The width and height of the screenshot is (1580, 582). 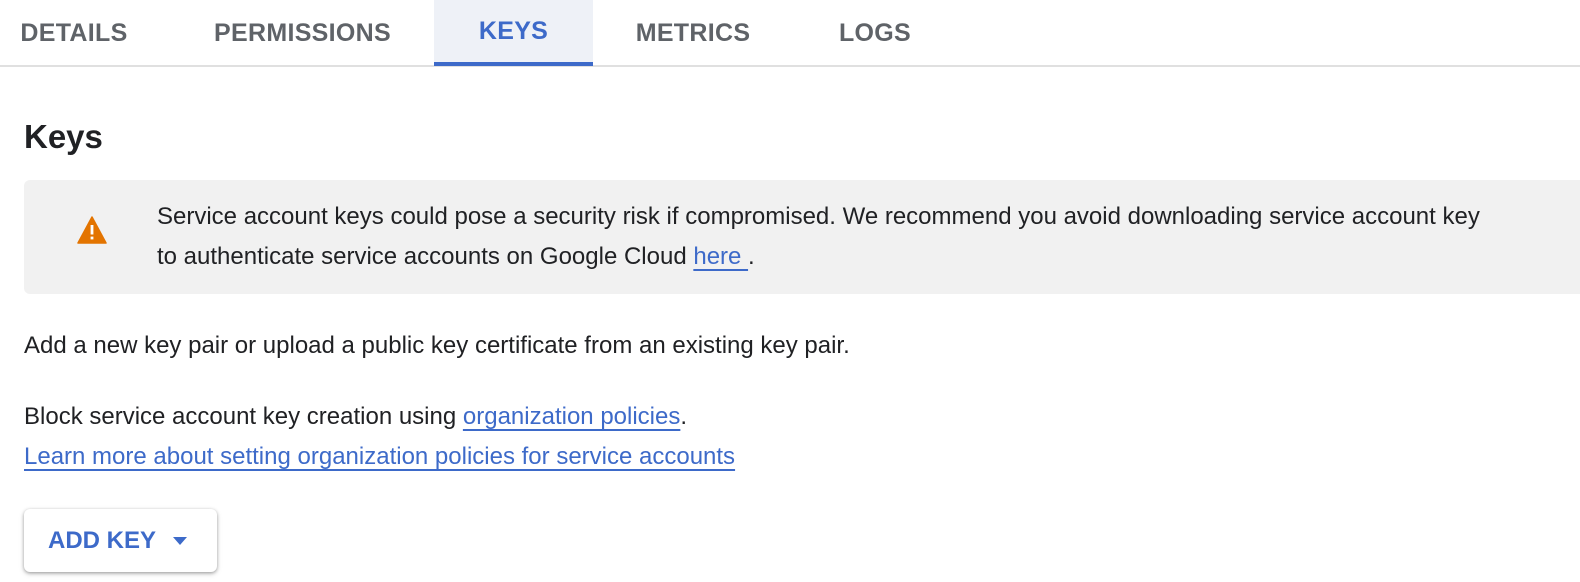 I want to click on tab-details: DETAILS, so click(x=74, y=33).